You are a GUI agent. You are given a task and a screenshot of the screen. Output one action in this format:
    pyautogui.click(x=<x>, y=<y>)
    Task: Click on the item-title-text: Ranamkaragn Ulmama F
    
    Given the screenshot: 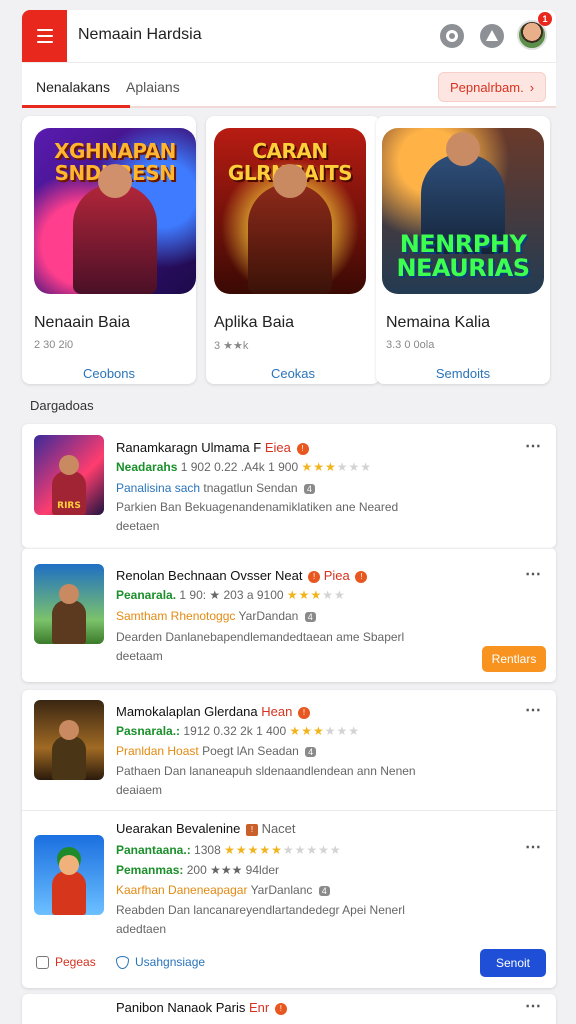 What is the action you would take?
    pyautogui.click(x=189, y=447)
    